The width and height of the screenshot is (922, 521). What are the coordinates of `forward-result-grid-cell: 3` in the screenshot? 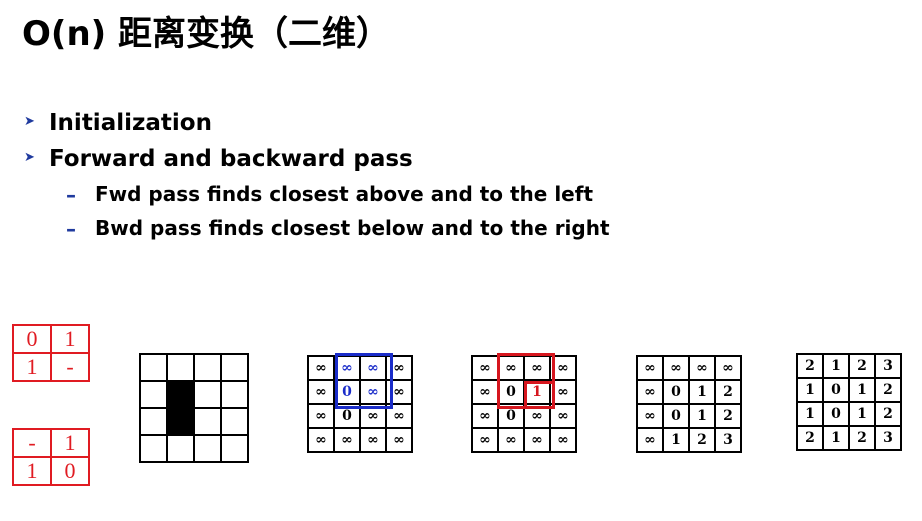 It's located at (728, 440).